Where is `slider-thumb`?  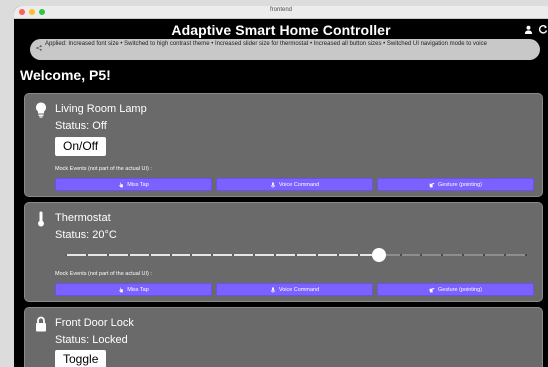
slider-thumb is located at coordinates (379, 255).